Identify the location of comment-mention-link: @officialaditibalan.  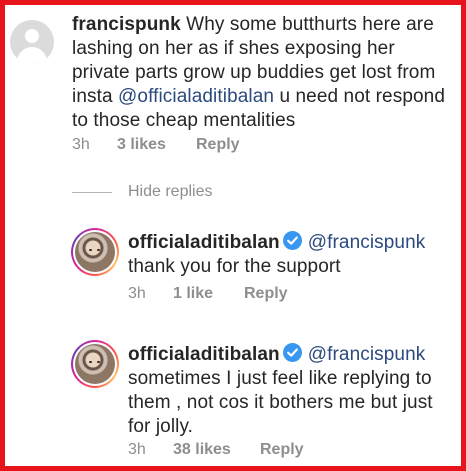
(196, 96).